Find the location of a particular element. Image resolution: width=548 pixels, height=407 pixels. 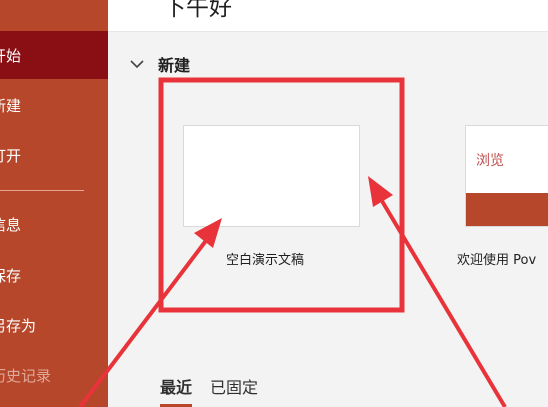

sidebar-item-new: 新建 is located at coordinates (54, 105).